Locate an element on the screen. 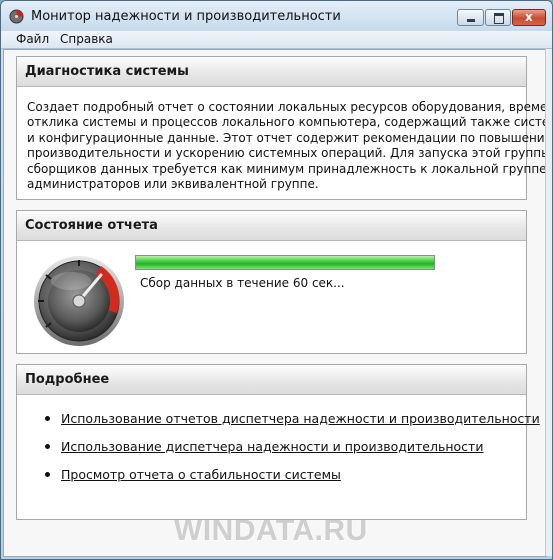 Image resolution: width=553 pixels, height=560 pixels. list-item: Просмотр отчета о стабильности системы is located at coordinates (271, 481).